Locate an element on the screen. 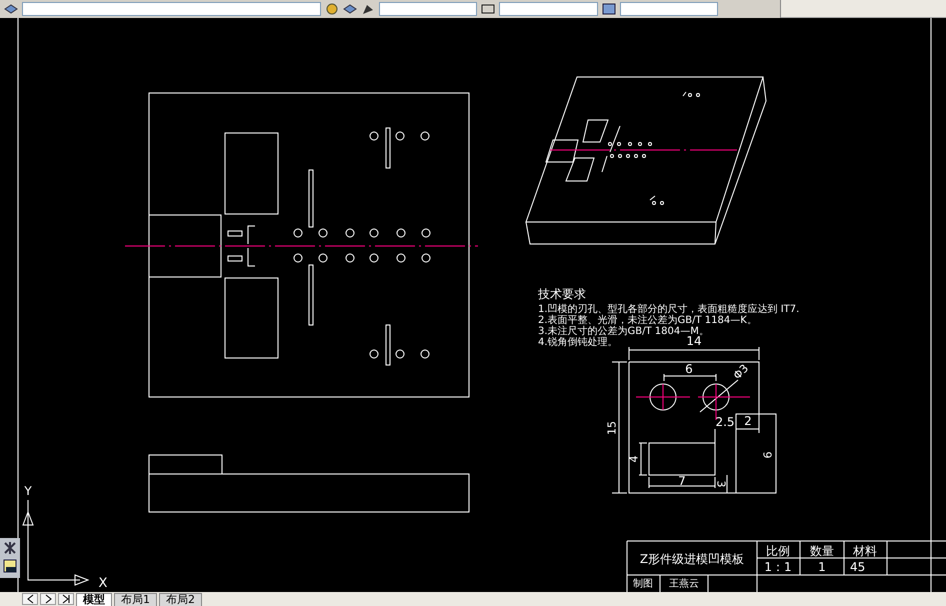 Image resolution: width=946 pixels, height=606 pixels. axis-label: Y is located at coordinates (28, 491).